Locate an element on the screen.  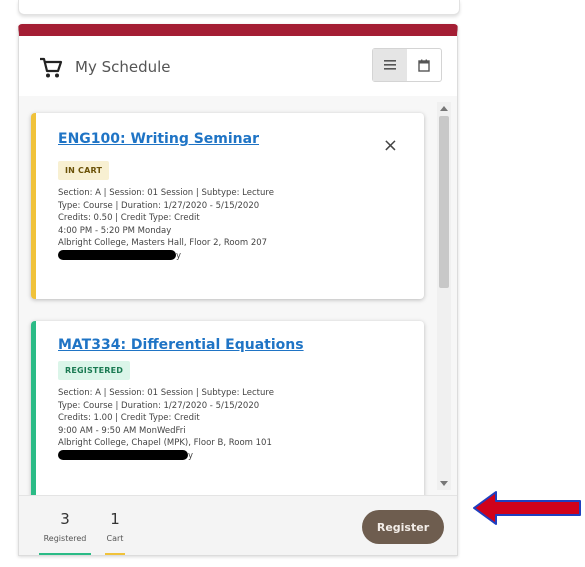
course-title-link: MAT334: Differential Equations is located at coordinates (230, 345).